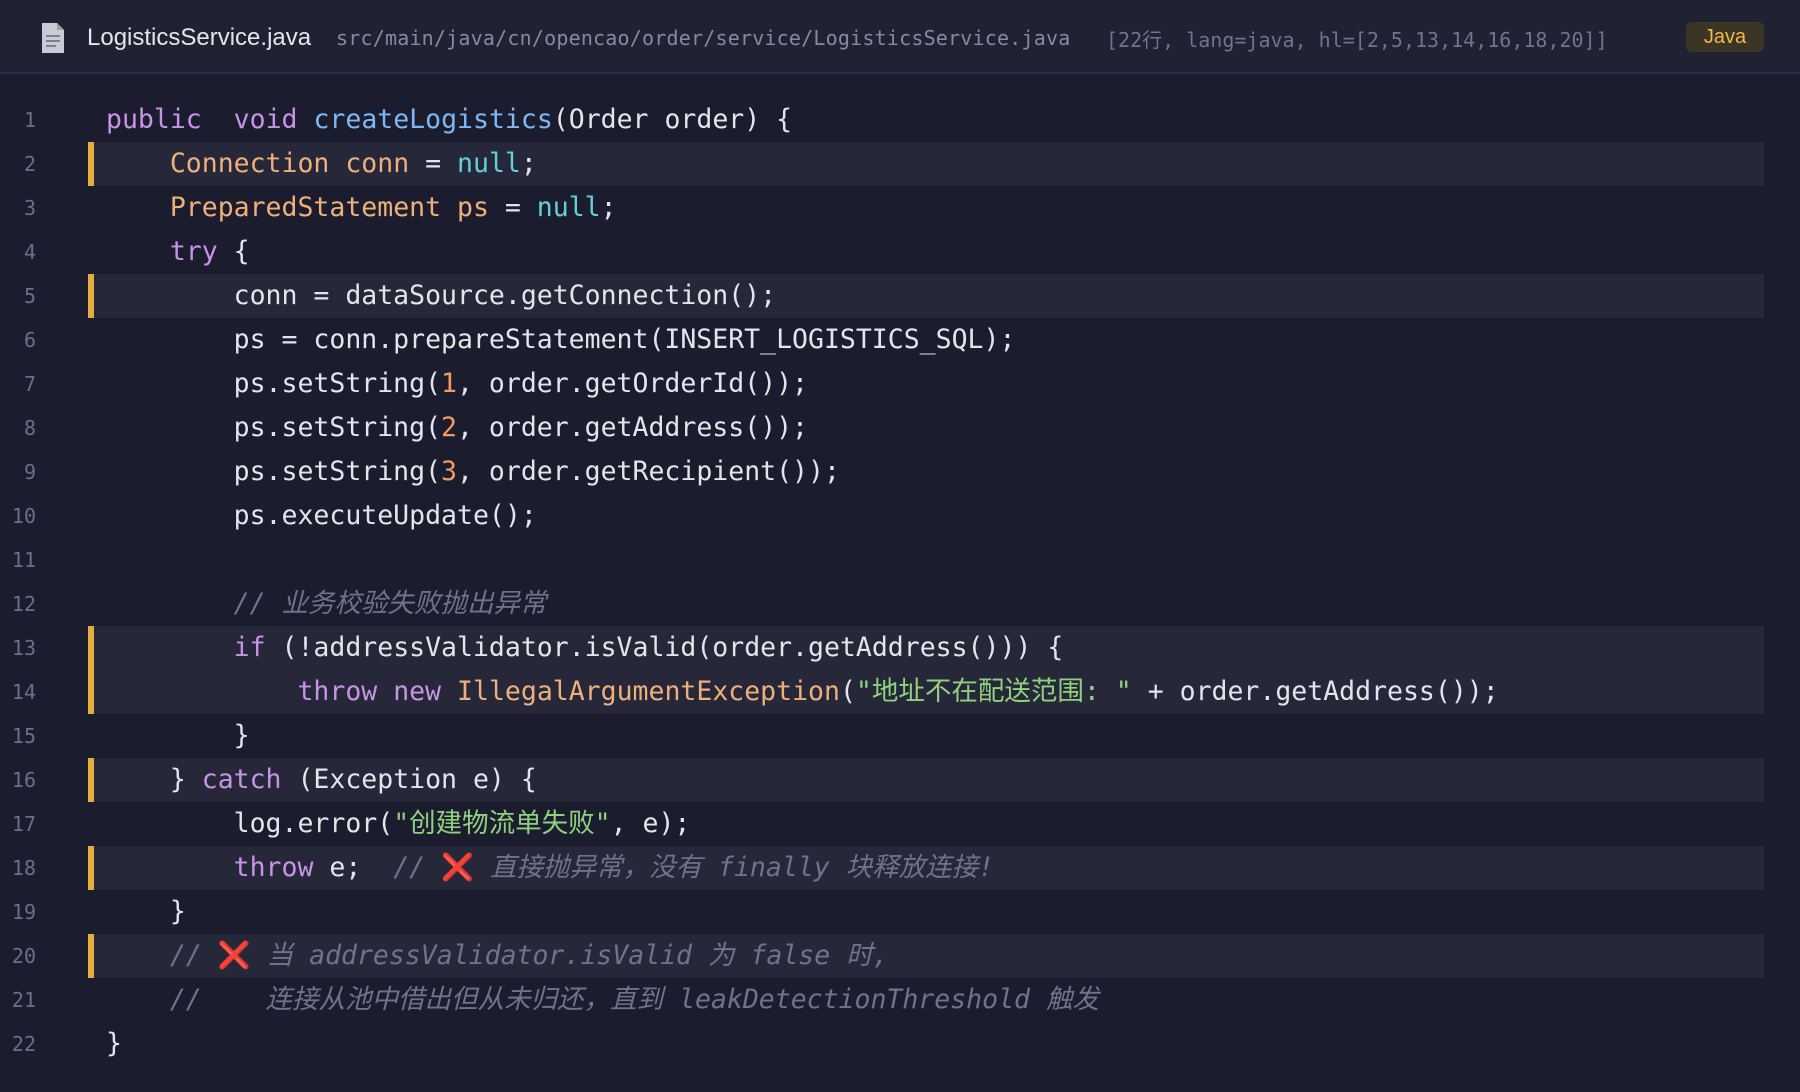 The height and width of the screenshot is (1092, 1800). What do you see at coordinates (900, 384) in the screenshot?
I see `code-line: 7 ps.setString(1, order.getOrderId());` at bounding box center [900, 384].